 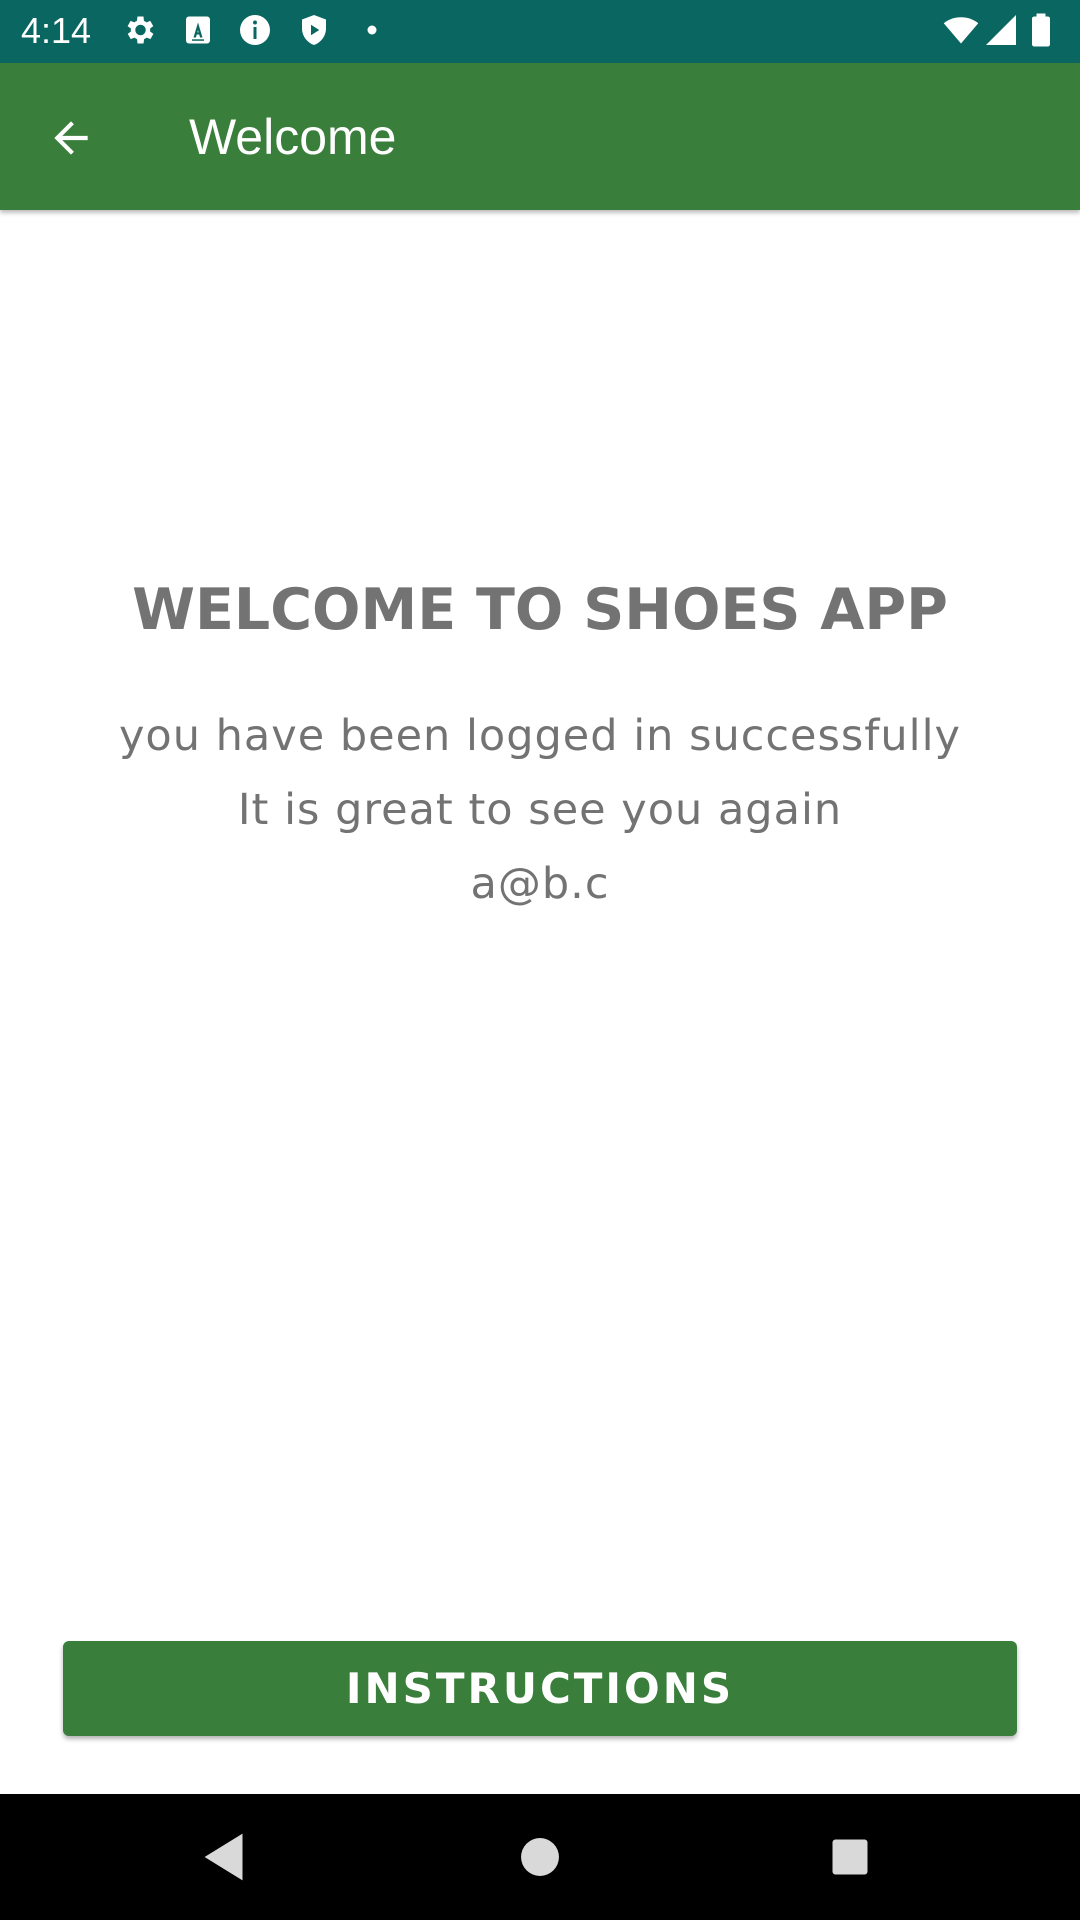 I want to click on status-time: 4:14, so click(x=56, y=30).